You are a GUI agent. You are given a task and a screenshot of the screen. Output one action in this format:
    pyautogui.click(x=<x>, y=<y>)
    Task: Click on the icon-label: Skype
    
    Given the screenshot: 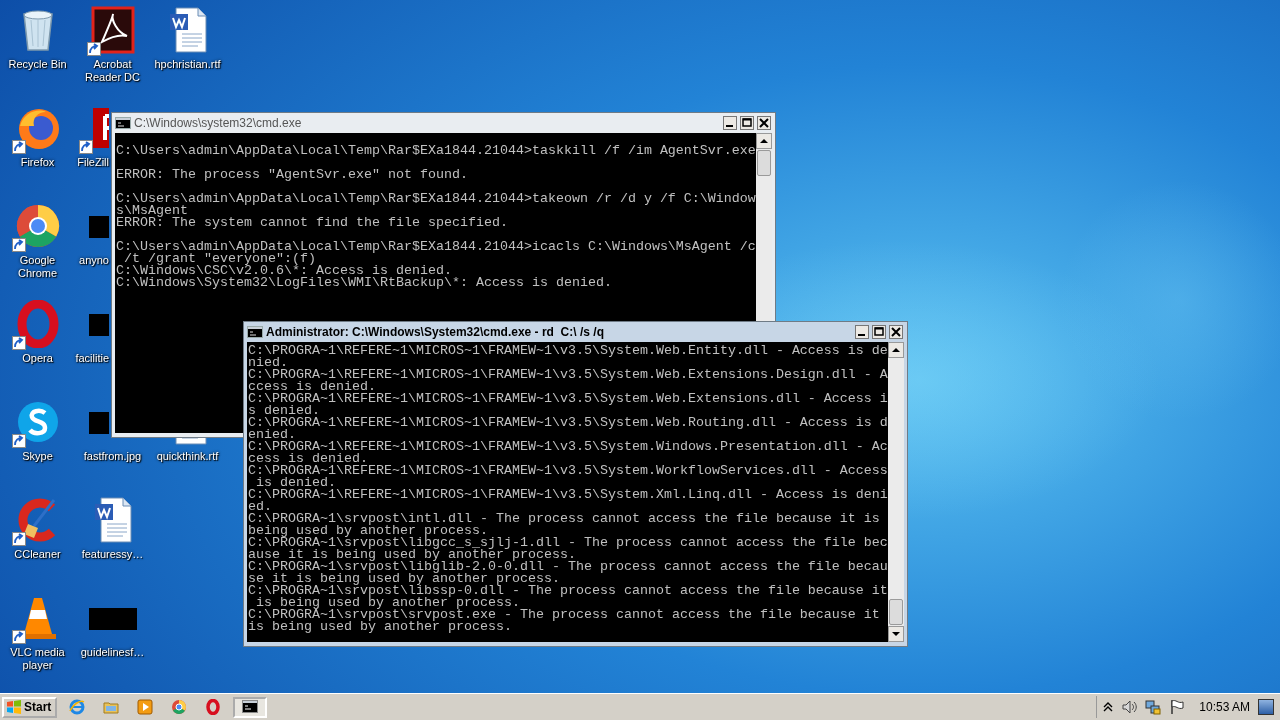 What is the action you would take?
    pyautogui.click(x=37, y=456)
    